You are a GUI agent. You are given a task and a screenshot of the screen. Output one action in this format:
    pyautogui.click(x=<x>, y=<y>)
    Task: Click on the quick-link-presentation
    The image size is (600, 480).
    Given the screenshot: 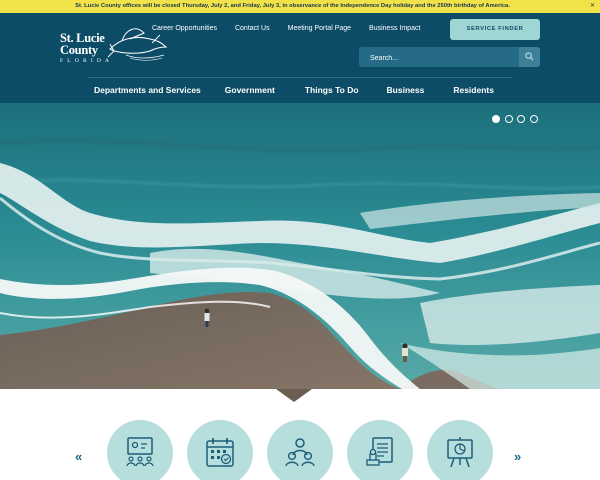 What is the action you would take?
    pyautogui.click(x=460, y=450)
    